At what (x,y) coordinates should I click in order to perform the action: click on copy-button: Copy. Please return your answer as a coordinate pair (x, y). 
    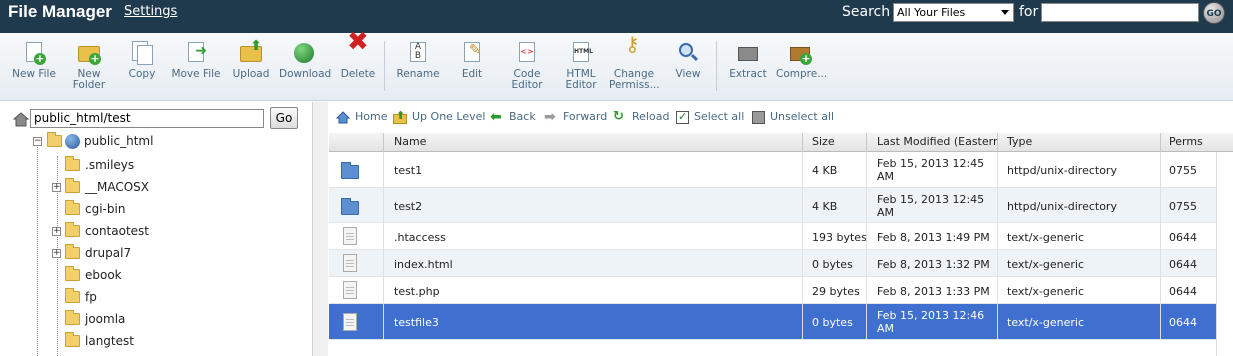
    Looking at the image, I should click on (142, 60).